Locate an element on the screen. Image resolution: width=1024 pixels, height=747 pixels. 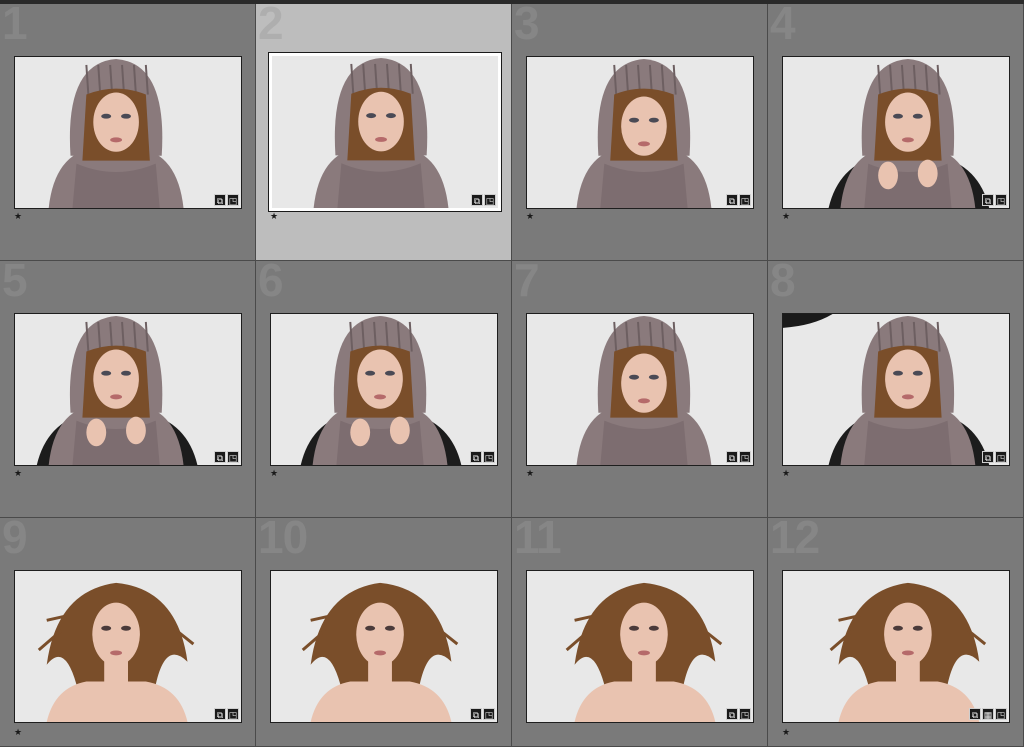
grid-cell-12: 12 ⧉ ▦ ◳ ★ is located at coordinates (896, 632).